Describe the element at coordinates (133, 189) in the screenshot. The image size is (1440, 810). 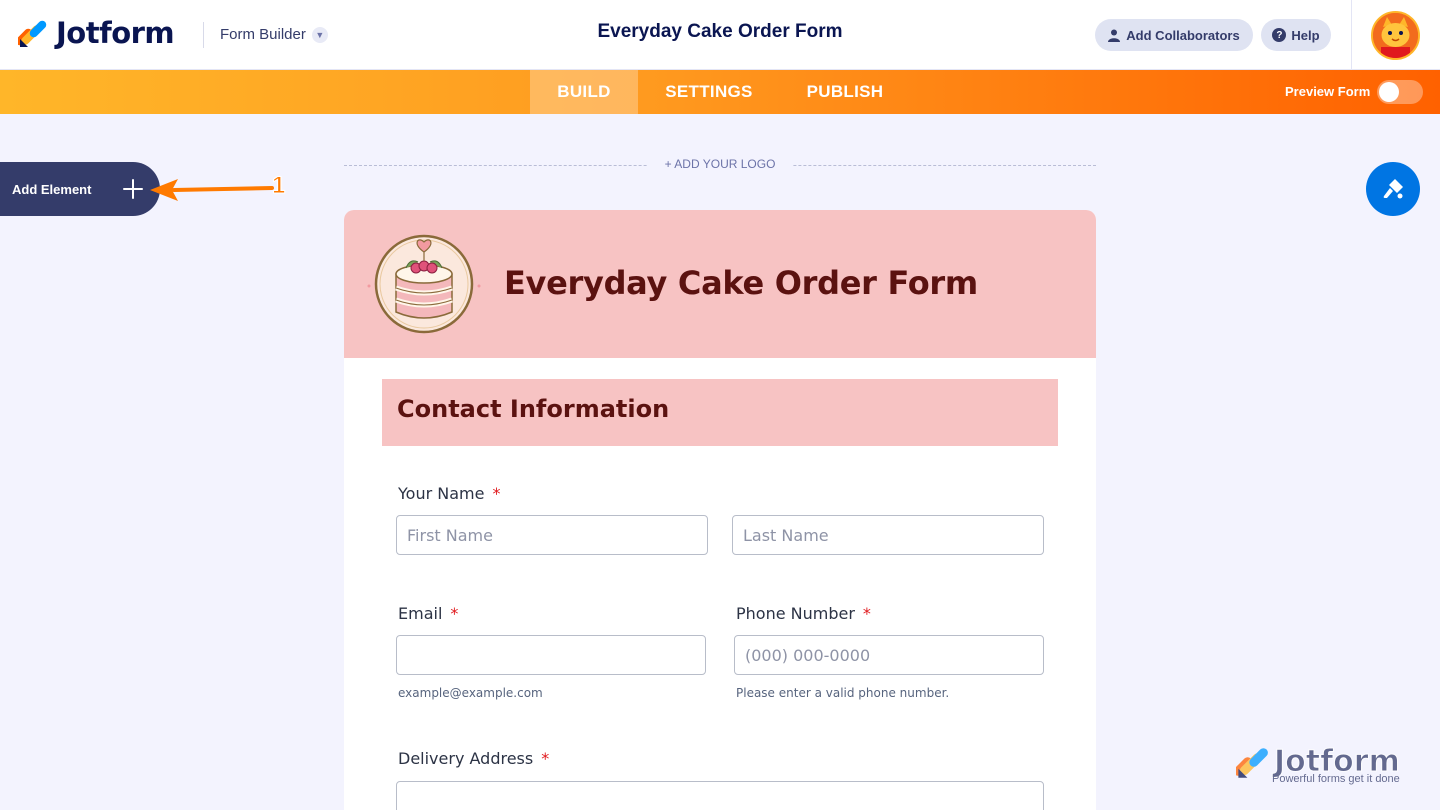
I see `plus-icon` at that location.